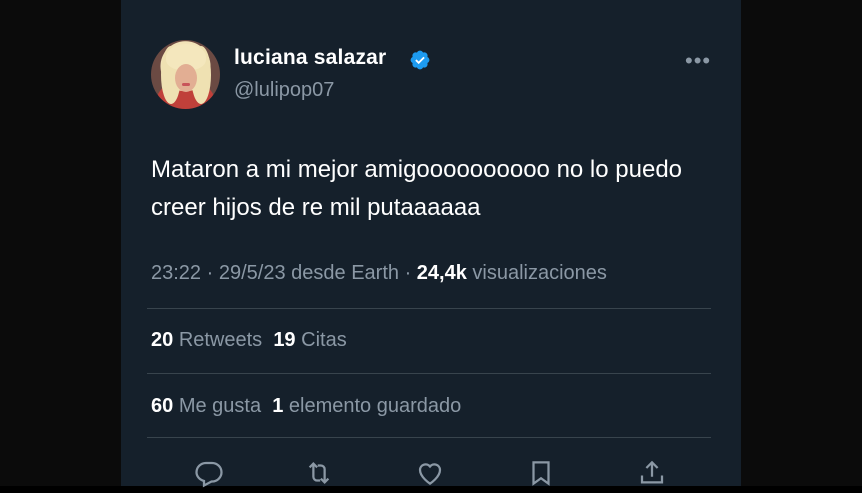 The image size is (862, 493). What do you see at coordinates (309, 340) in the screenshot?
I see `quotes-stat: 19 Citas` at bounding box center [309, 340].